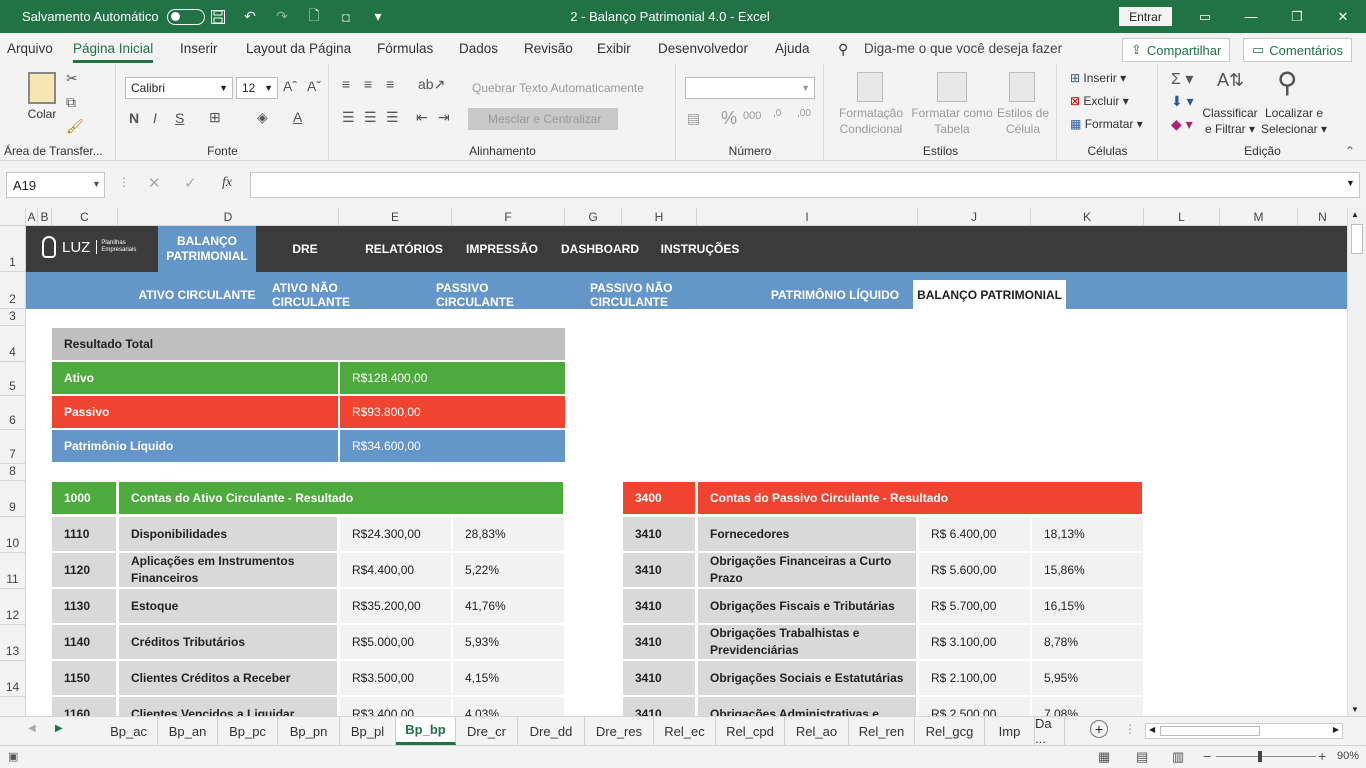 This screenshot has width=1366, height=768. I want to click on hscroll-right-icon: ▶, so click(1336, 729).